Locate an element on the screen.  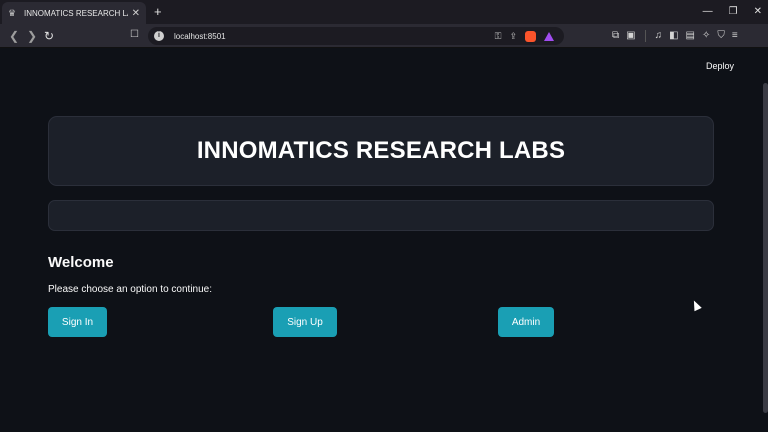
minimize-icon: — is located at coordinates (708, 12).